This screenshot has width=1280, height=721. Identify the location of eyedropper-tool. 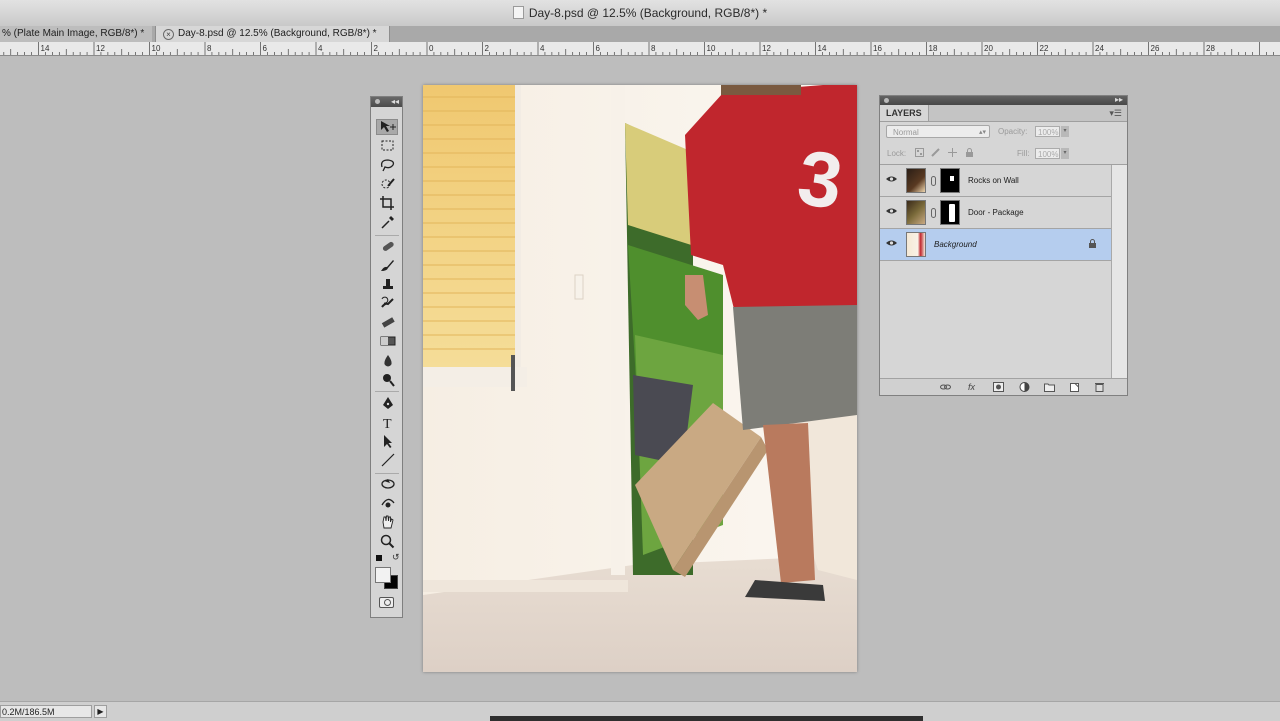
(387, 222).